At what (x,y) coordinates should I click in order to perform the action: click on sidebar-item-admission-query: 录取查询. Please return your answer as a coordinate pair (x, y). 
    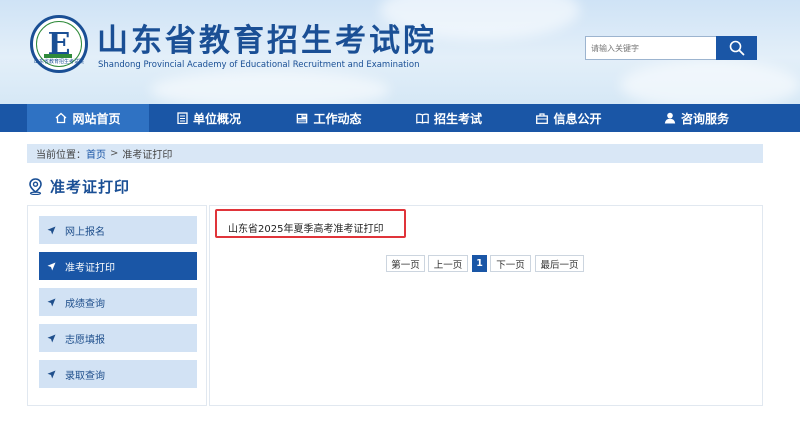
    Looking at the image, I should click on (118, 374).